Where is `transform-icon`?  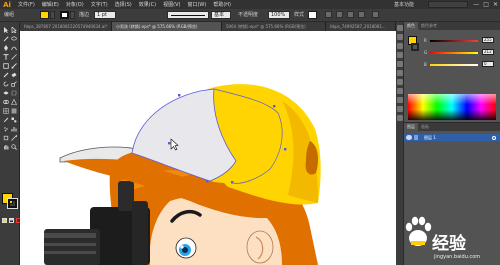 transform-icon is located at coordinates (350, 14).